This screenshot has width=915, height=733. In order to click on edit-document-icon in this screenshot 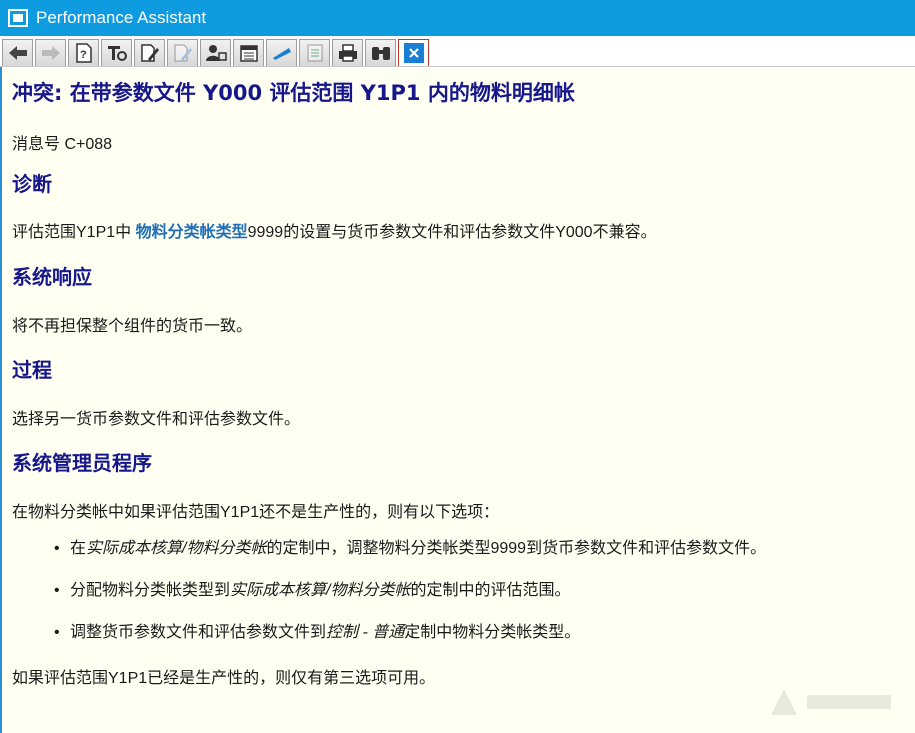, I will do `click(149, 53)`.